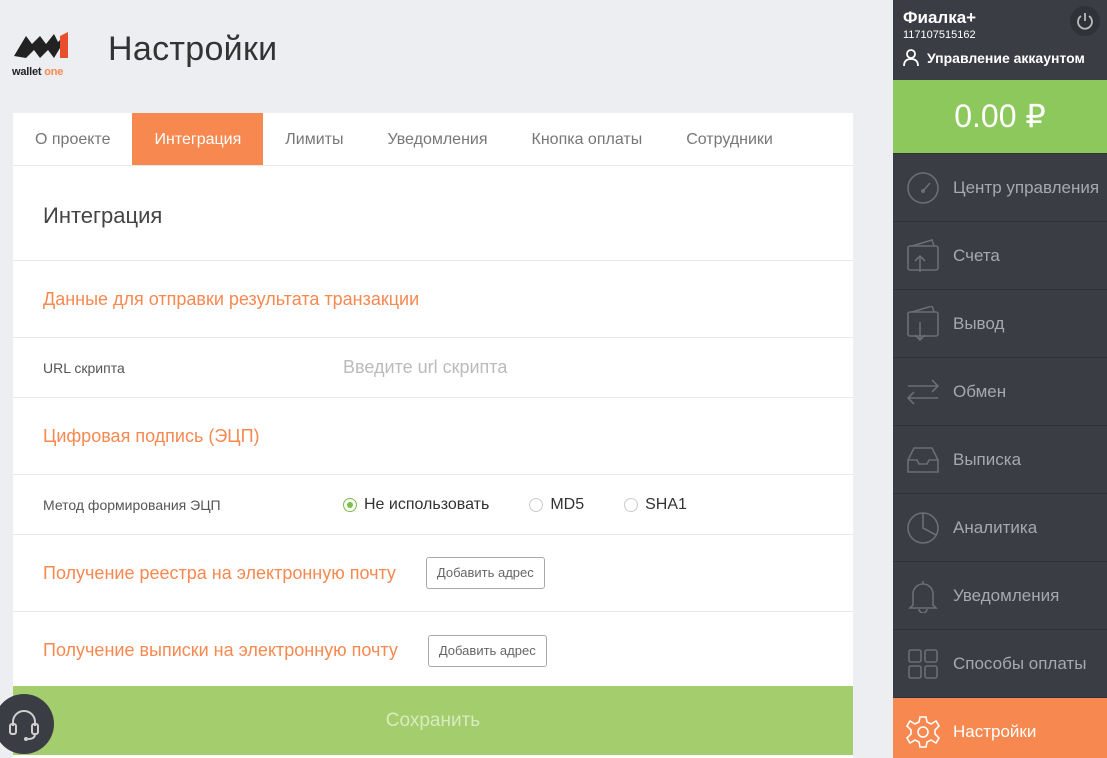 The width and height of the screenshot is (1107, 758). Describe the element at coordinates (220, 650) in the screenshot. I see `statement-email-title: Получение выписки на электронную почту` at that location.